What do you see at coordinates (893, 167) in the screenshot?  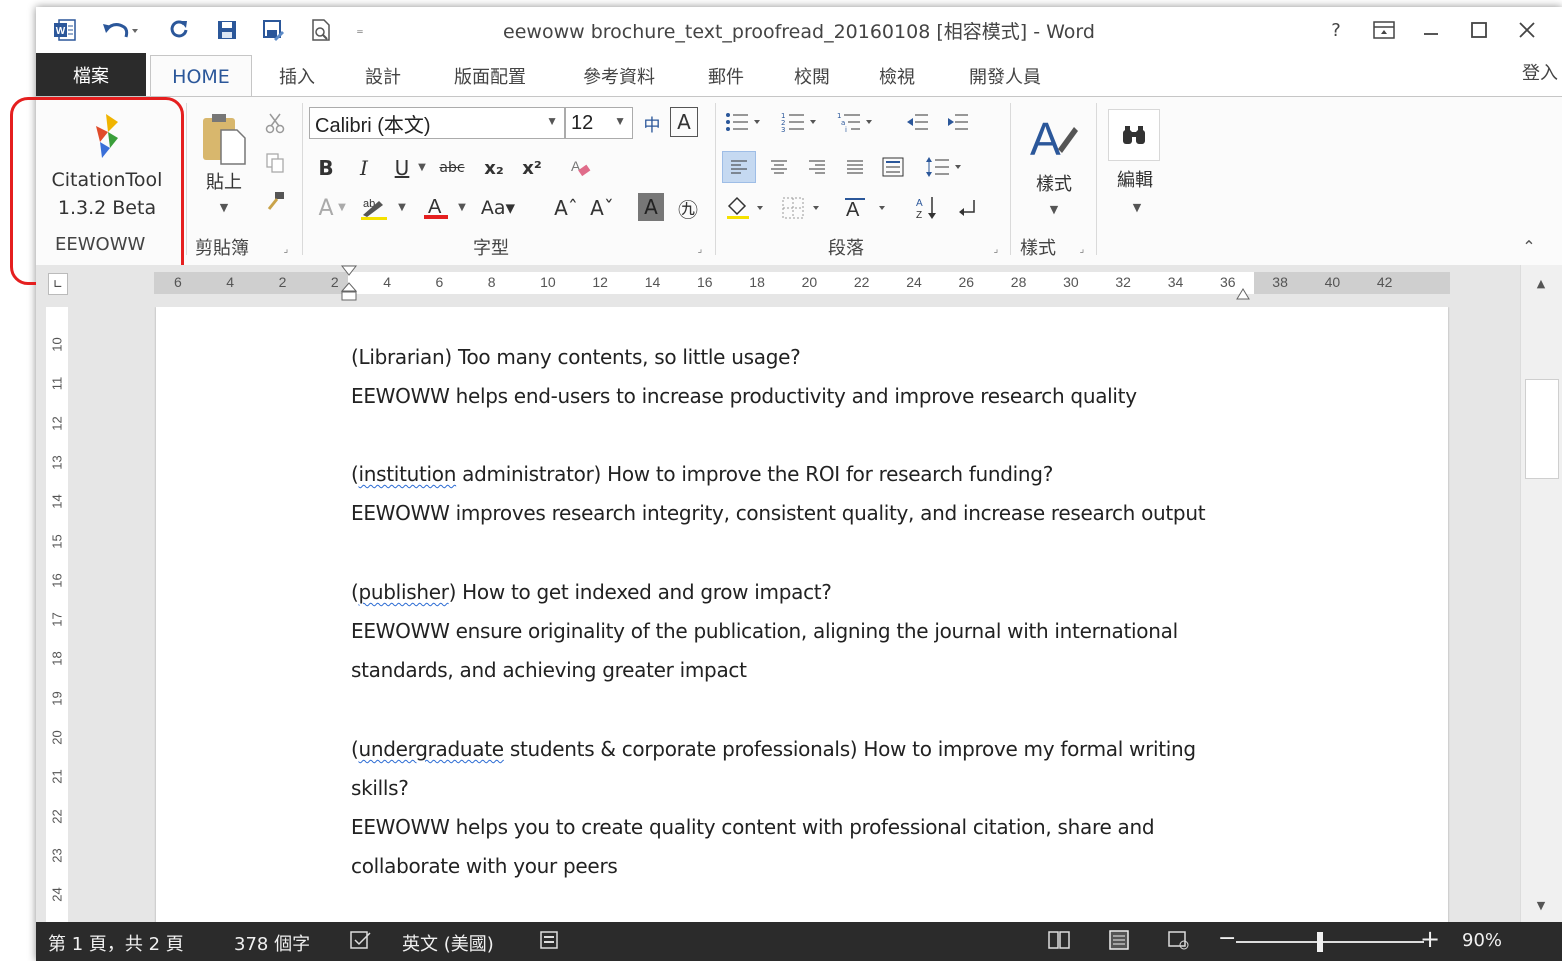 I see `distributed-icon` at bounding box center [893, 167].